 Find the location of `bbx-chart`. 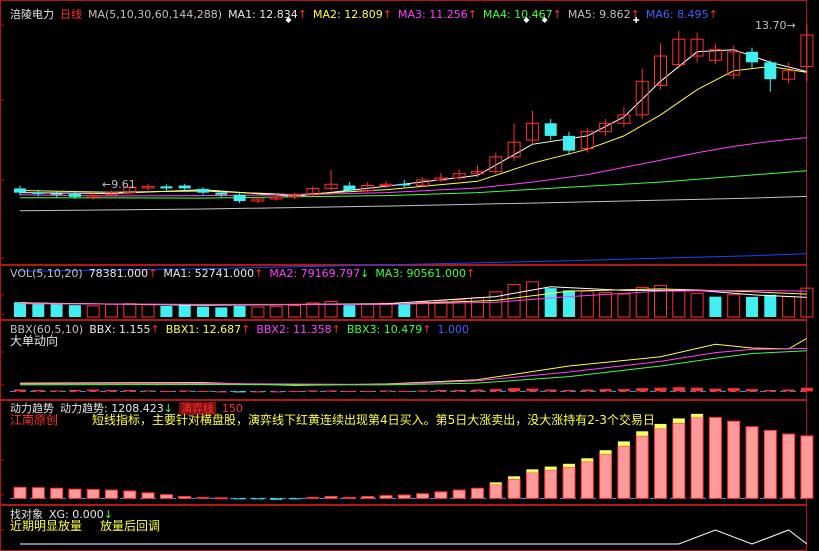

bbx-chart is located at coordinates (411, 365).